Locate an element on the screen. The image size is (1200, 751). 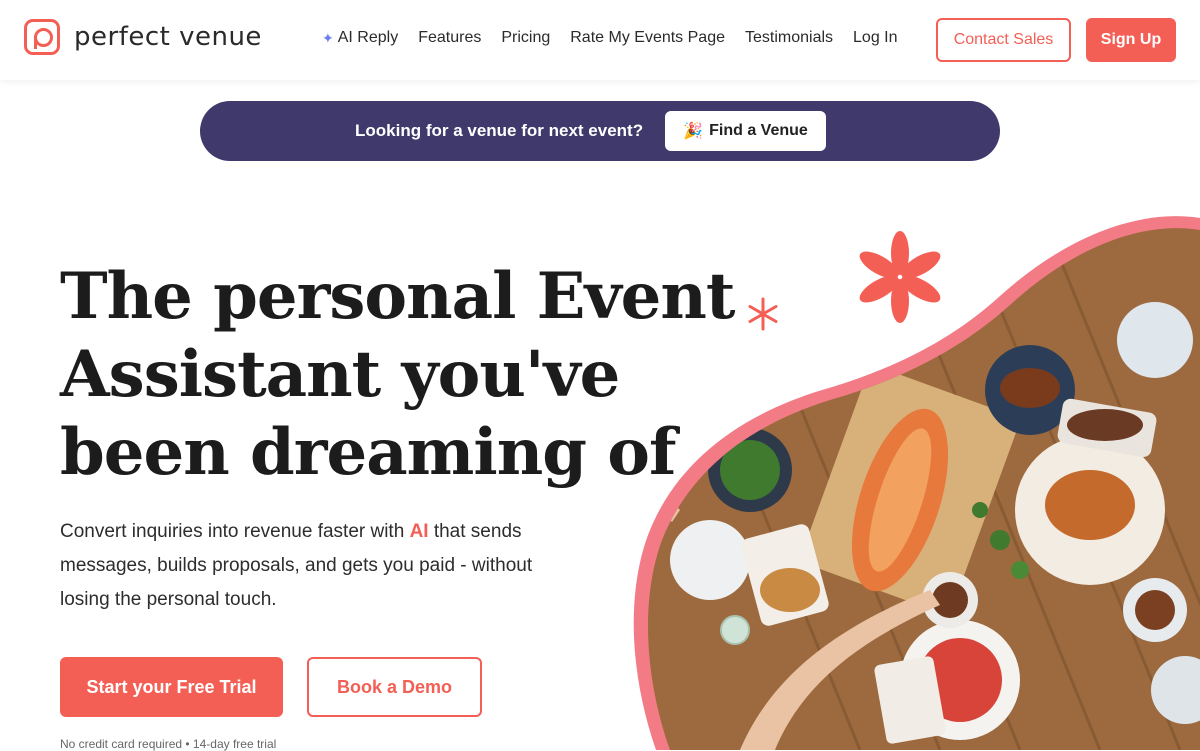
sign-up-button: Sign Up is located at coordinates (1131, 40).